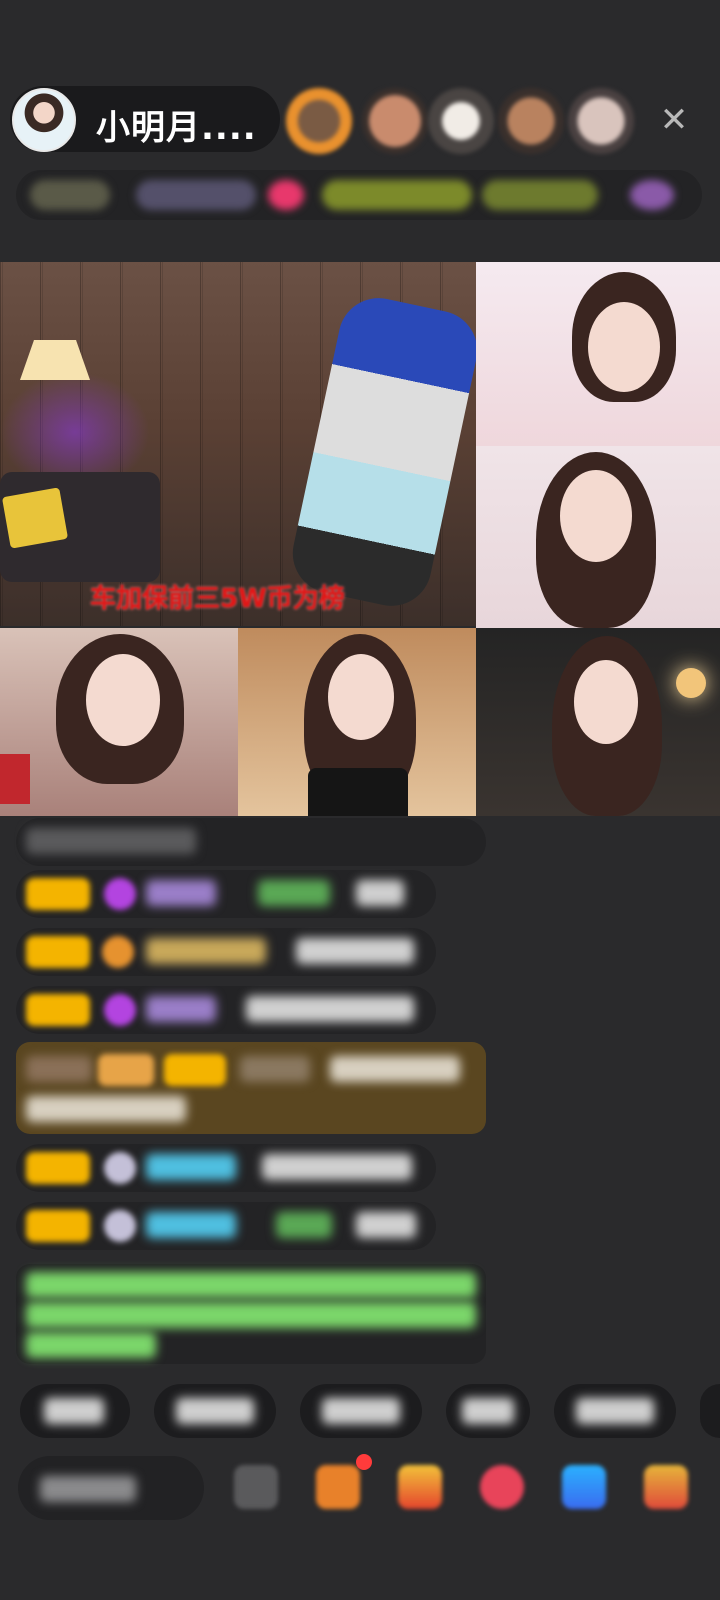  I want to click on gift-box-icon, so click(338, 1487).